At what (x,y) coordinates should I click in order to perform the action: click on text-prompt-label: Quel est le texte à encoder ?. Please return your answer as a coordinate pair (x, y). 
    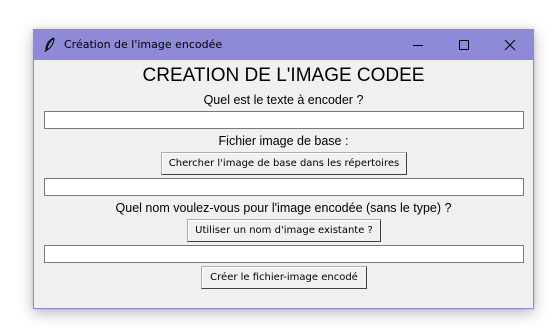
    Looking at the image, I should click on (283, 100).